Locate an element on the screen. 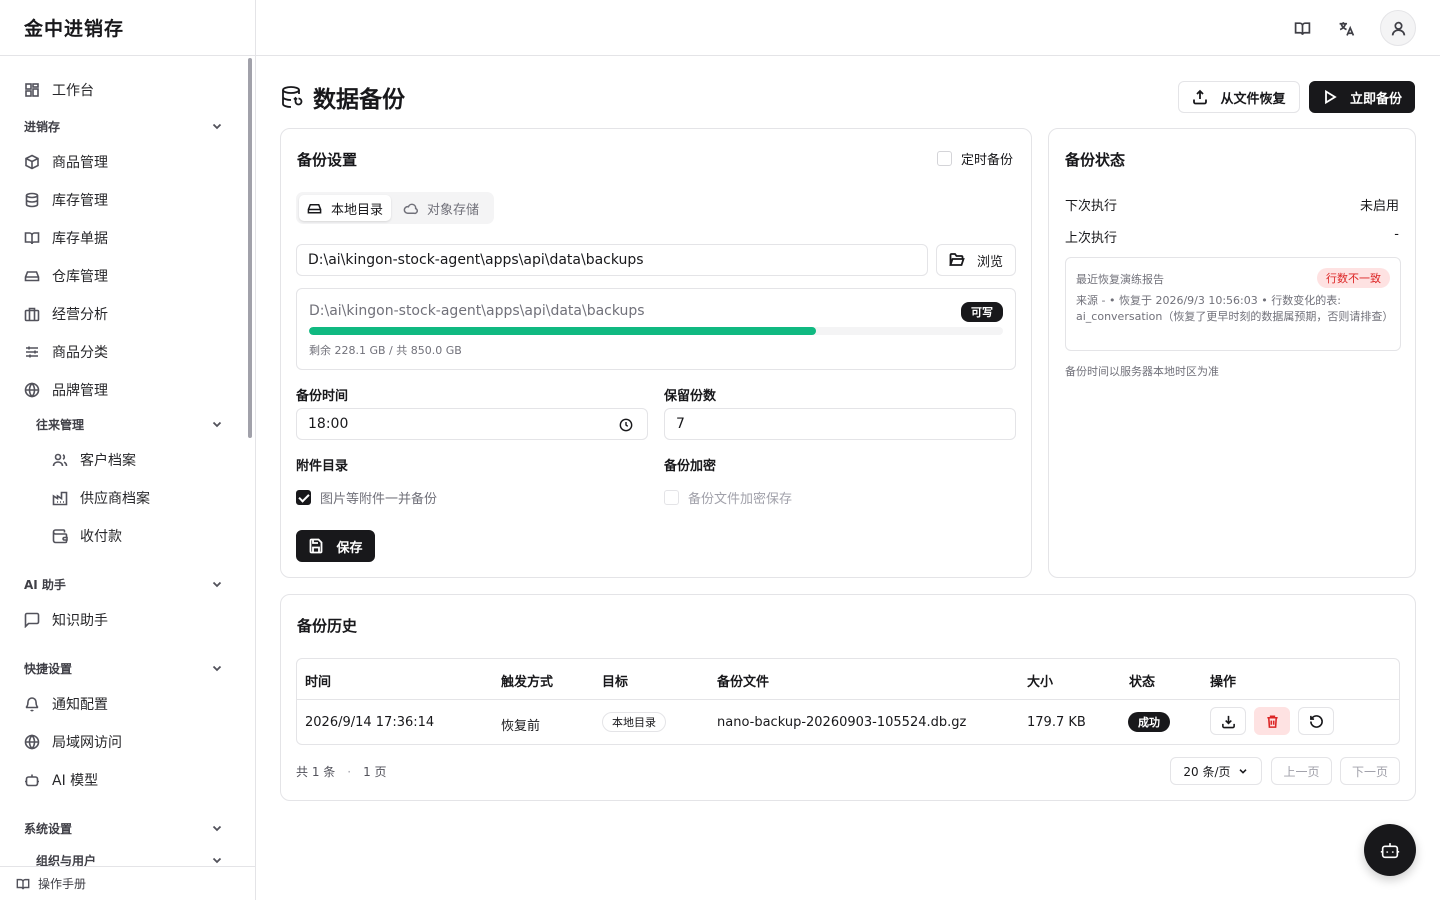 This screenshot has height=900, width=1440. manual-link: 操作手册 is located at coordinates (127, 883).